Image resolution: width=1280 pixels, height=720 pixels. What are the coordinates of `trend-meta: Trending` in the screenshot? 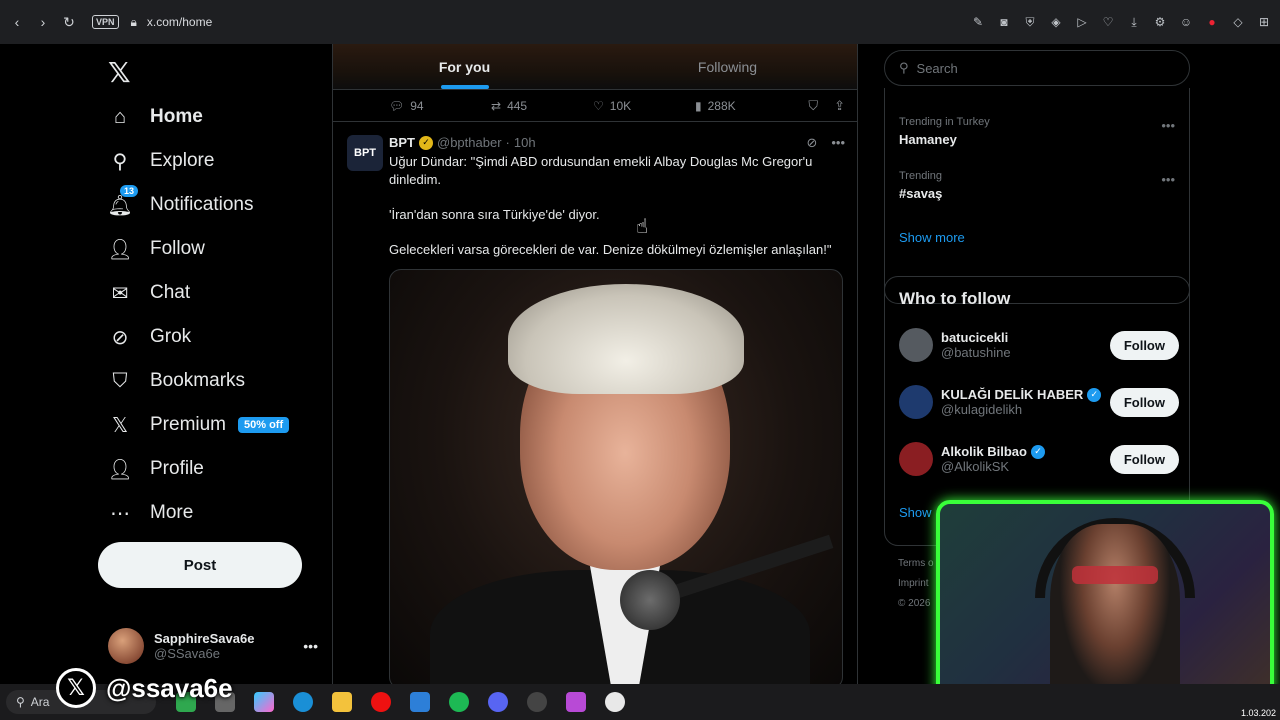 It's located at (921, 176).